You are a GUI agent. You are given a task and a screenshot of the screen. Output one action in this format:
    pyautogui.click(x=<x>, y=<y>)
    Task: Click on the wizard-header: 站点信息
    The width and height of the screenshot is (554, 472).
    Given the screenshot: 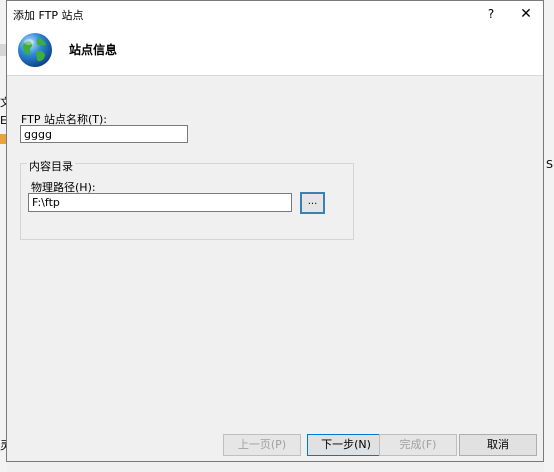 What is the action you would take?
    pyautogui.click(x=275, y=51)
    